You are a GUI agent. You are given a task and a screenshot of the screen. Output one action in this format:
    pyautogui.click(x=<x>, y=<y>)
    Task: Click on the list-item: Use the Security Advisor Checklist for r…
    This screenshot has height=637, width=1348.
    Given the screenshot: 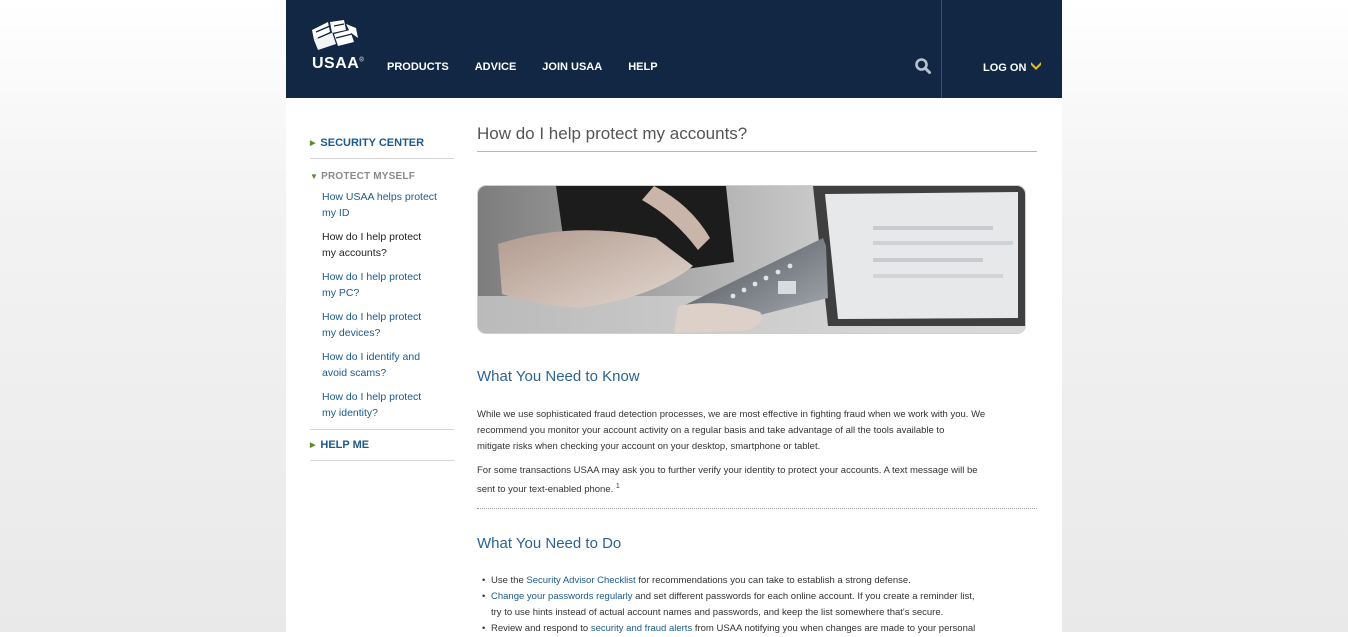 What is the action you would take?
    pyautogui.click(x=757, y=581)
    